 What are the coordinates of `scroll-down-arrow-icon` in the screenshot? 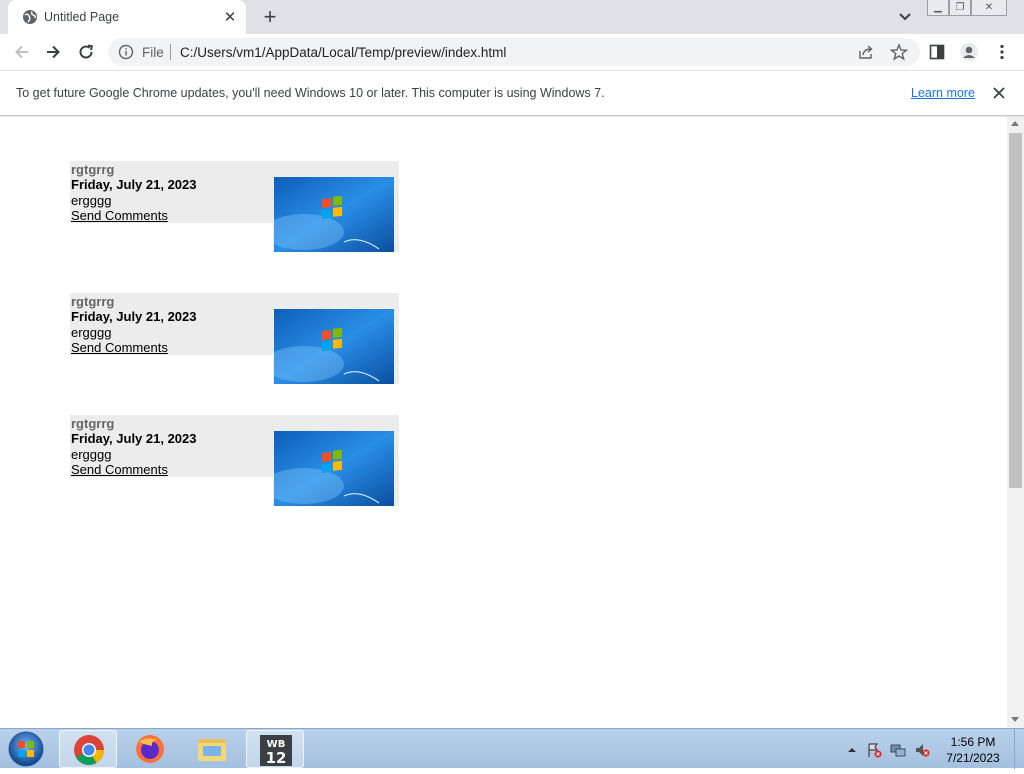 It's located at (1015, 719).